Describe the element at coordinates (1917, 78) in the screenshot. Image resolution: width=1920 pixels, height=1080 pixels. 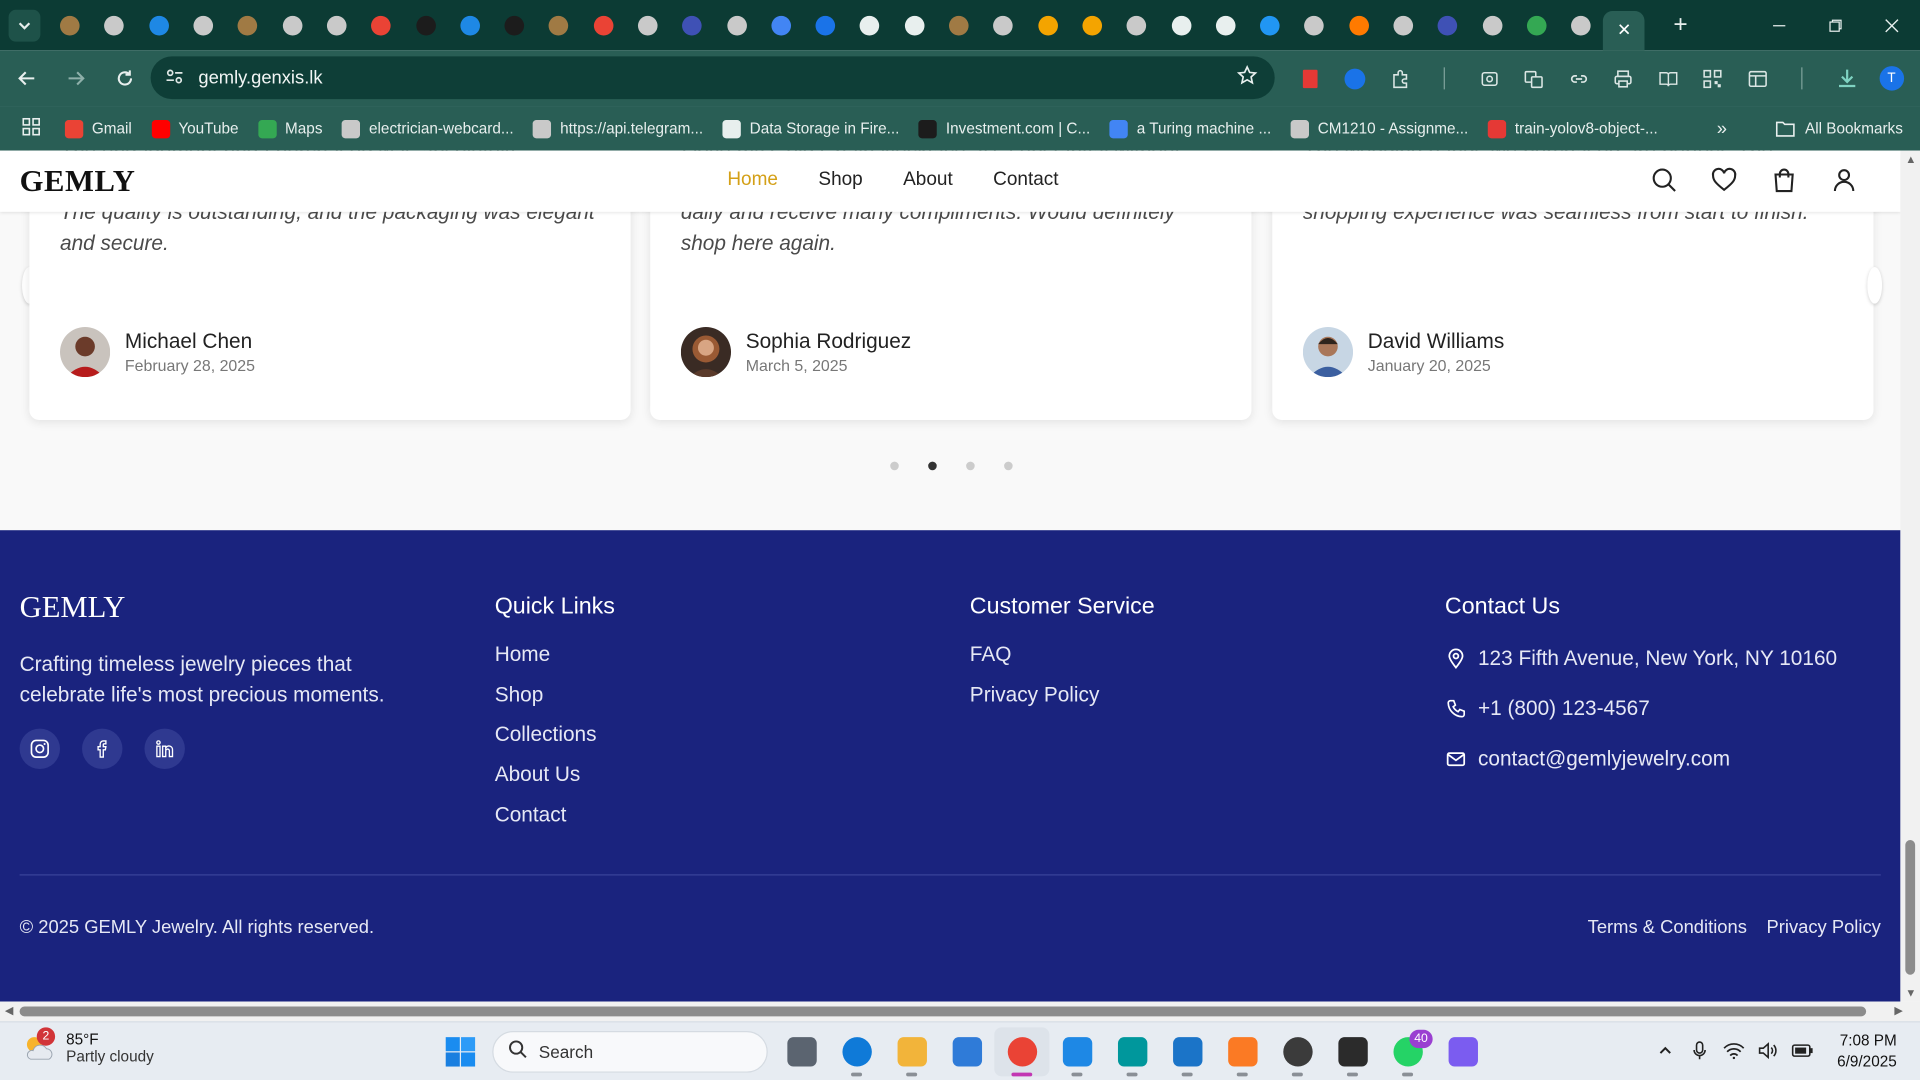
I see `browser-menu-icon` at that location.